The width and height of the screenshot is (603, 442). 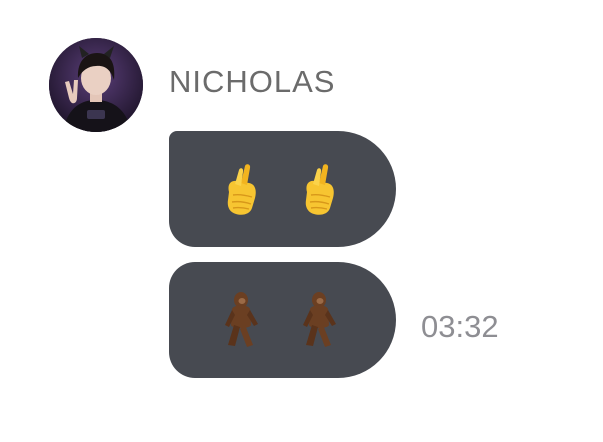 I want to click on sender-name: NICHOLAS, so click(x=252, y=81).